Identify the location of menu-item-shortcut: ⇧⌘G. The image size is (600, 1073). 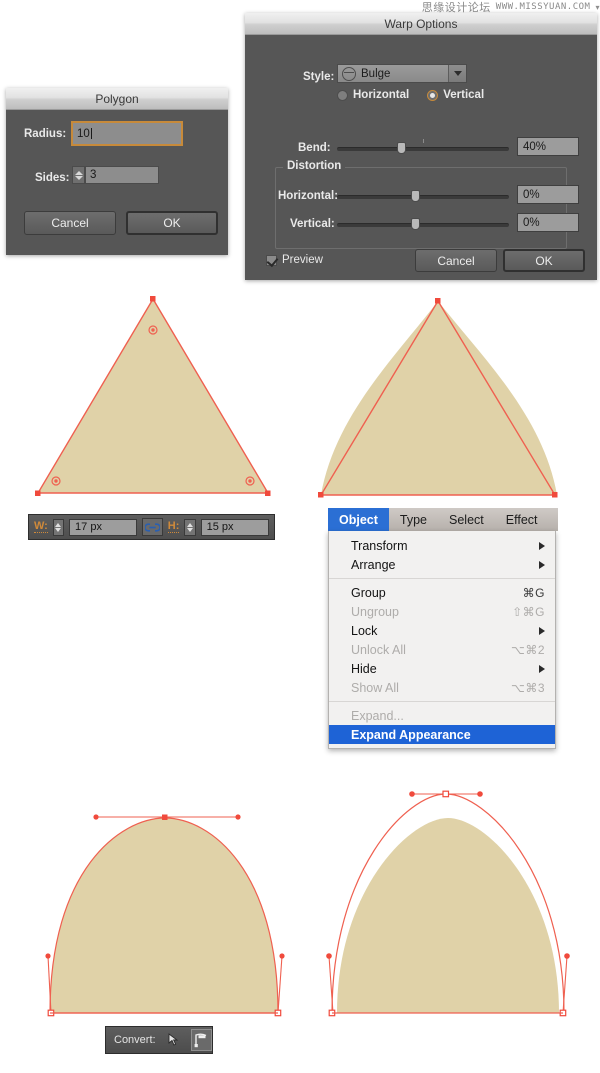
(528, 611).